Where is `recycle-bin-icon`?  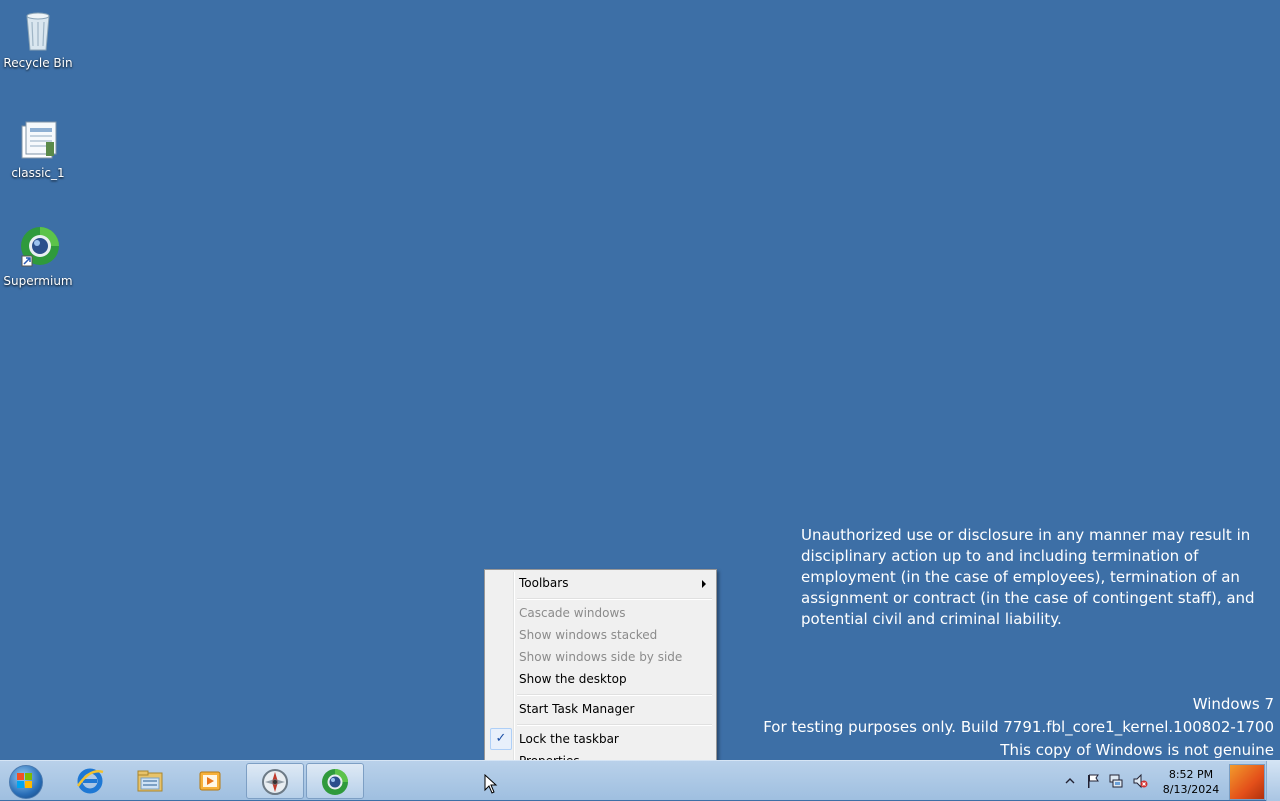
recycle-bin-icon is located at coordinates (38, 30).